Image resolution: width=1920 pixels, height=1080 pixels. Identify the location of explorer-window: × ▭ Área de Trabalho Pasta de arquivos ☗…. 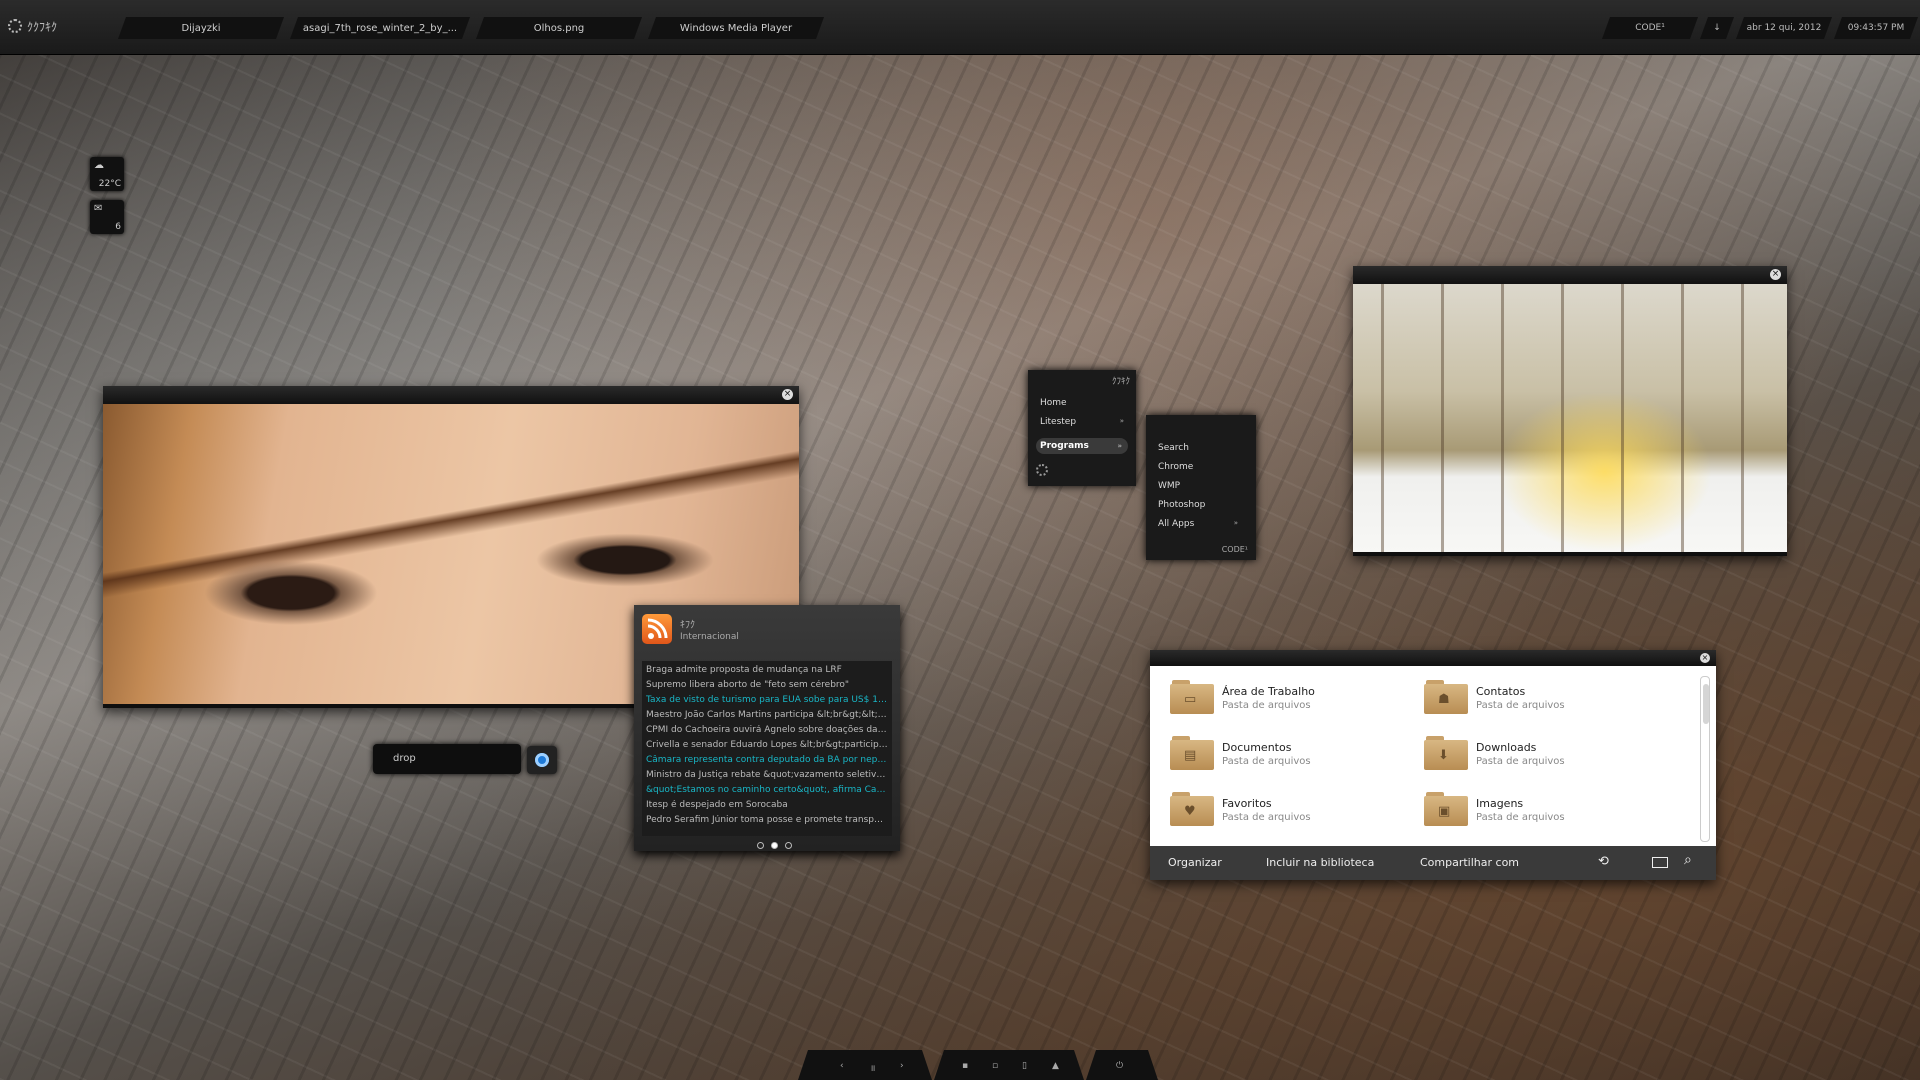
(1433, 765).